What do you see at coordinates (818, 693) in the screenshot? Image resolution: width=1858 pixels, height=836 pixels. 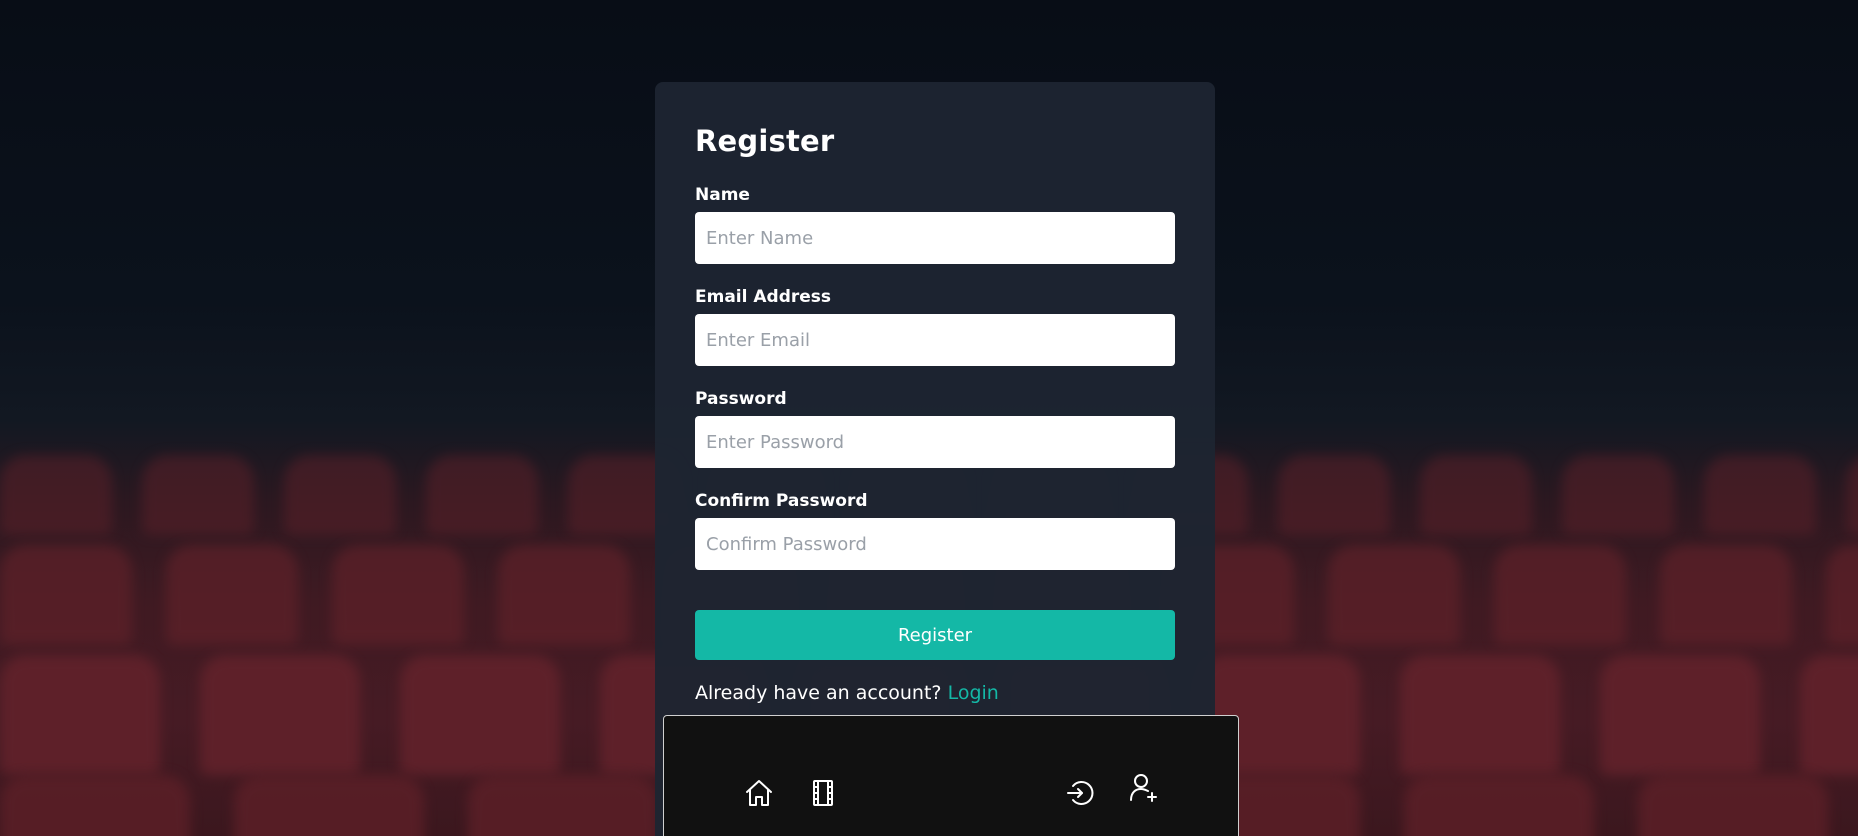 I see `login-prompt-text: Already have an account?` at bounding box center [818, 693].